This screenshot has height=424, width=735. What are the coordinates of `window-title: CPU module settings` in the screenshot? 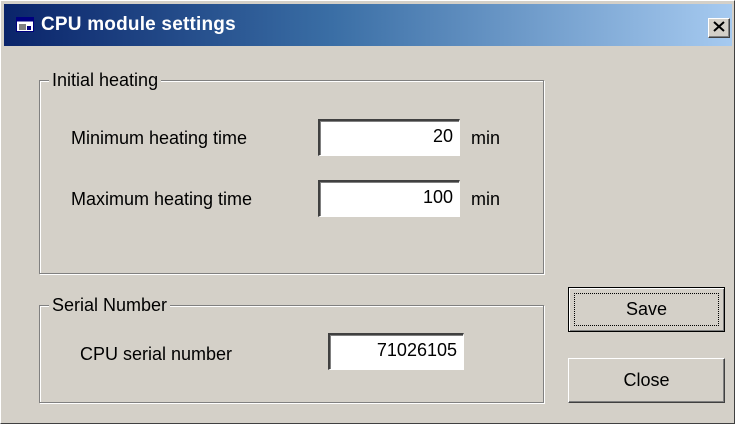 It's located at (138, 24).